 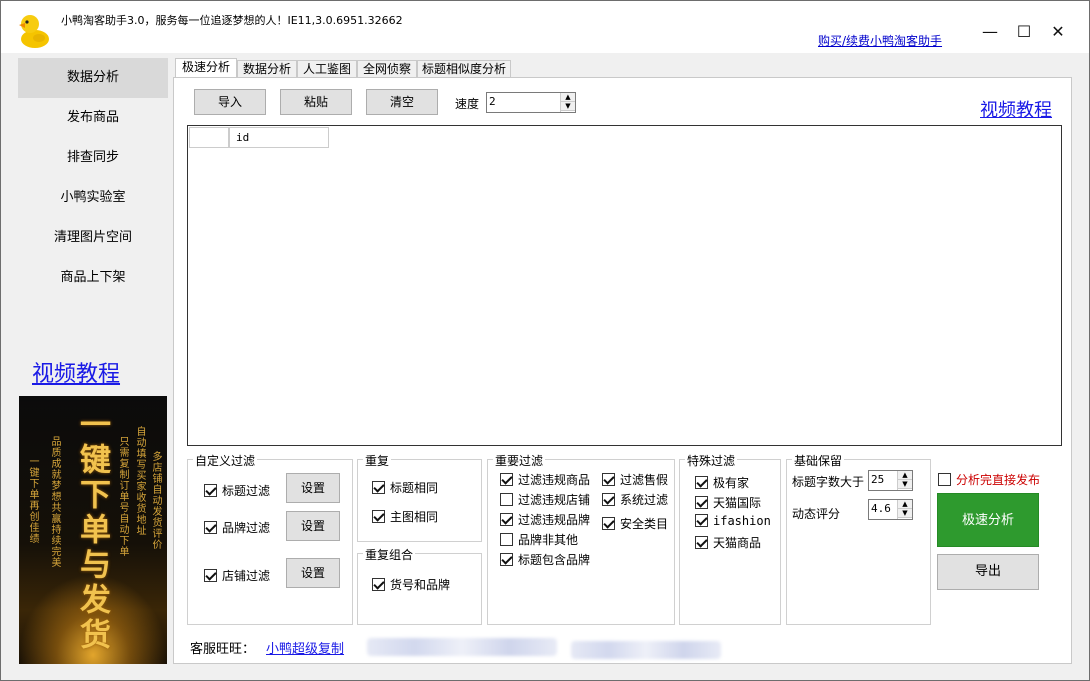 I want to click on filter-violating-brands-label: 过滤违规品牌, so click(x=554, y=520).